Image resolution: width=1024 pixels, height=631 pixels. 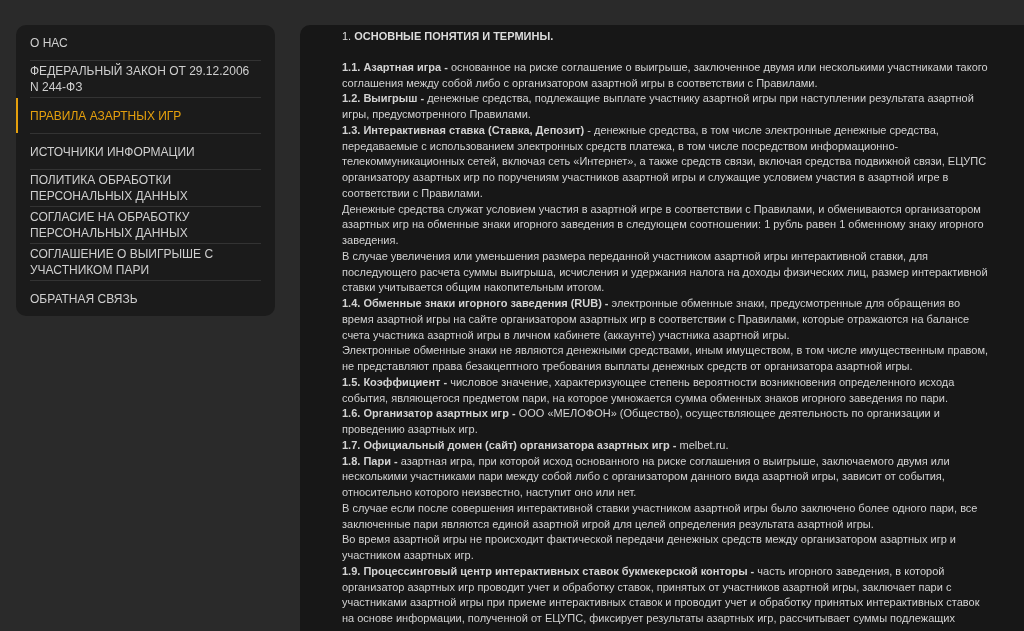 What do you see at coordinates (666, 358) in the screenshot?
I see `paragraph: Электронные обменные знаки не являются денежными средствами, иным имуществом, в том числе имущественным правом, не представляют права безакцептного требования выплаты денежных средств от организатора азартной игры.` at bounding box center [666, 358].